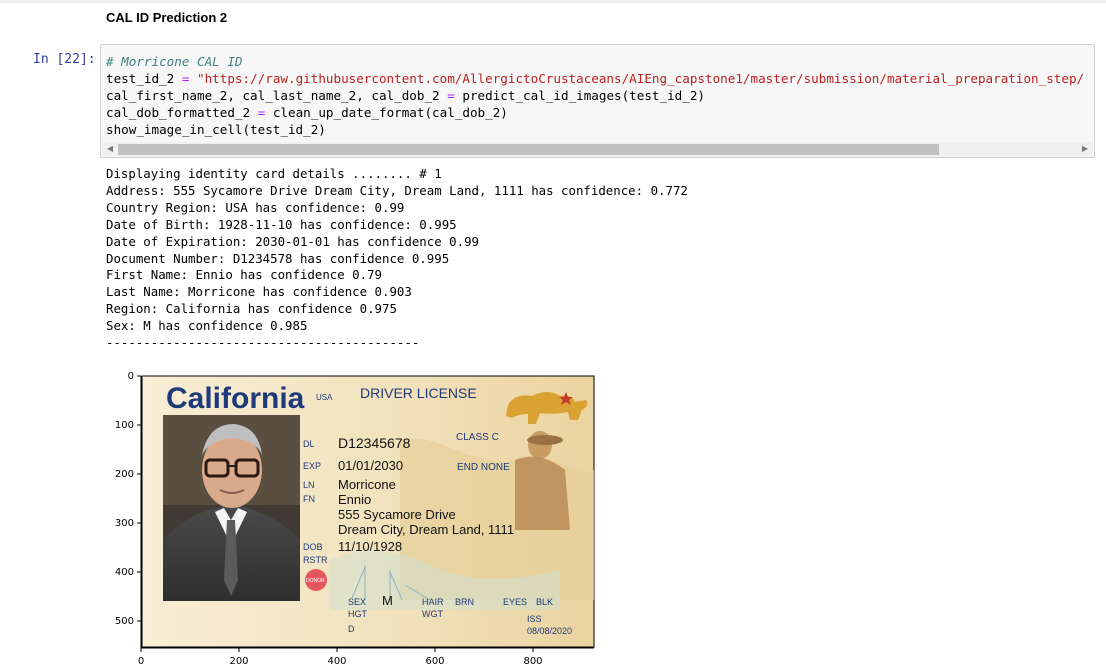 The height and width of the screenshot is (670, 1106). I want to click on x-ticks: 0 200 400 600 800, so click(340, 657).